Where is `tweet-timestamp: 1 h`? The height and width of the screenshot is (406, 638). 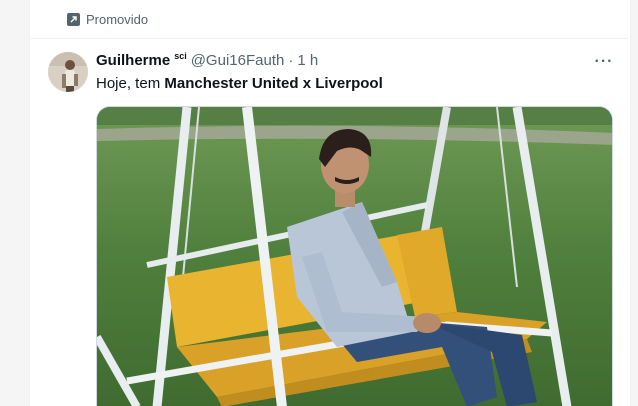
tweet-timestamp: 1 h is located at coordinates (307, 60).